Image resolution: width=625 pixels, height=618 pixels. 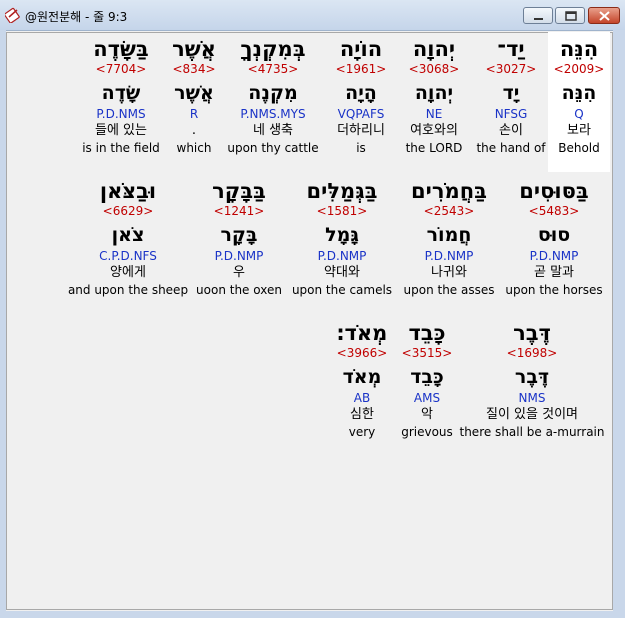 I want to click on lemma: אֲשֶׁר, so click(x=194, y=93).